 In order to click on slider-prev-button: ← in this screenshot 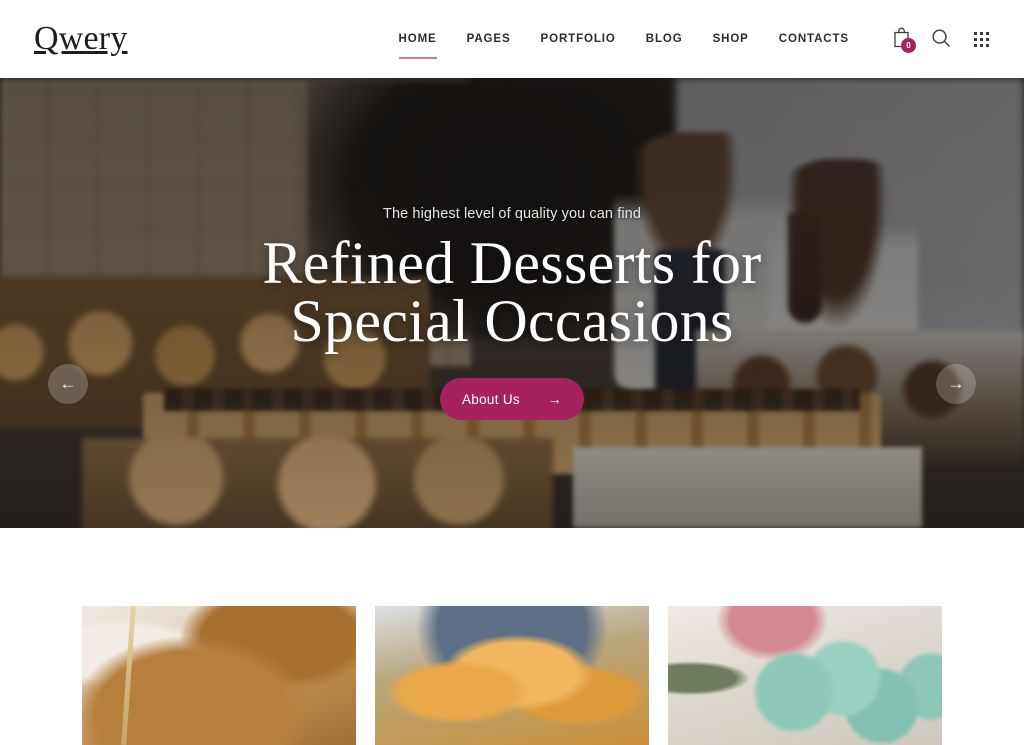, I will do `click(68, 384)`.